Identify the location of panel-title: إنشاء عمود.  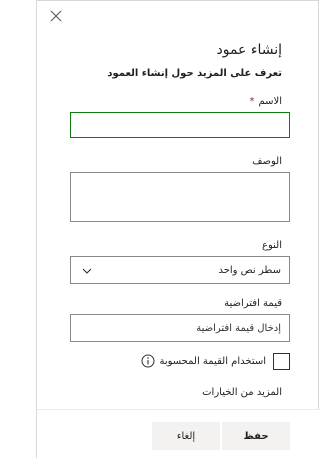
(249, 50).